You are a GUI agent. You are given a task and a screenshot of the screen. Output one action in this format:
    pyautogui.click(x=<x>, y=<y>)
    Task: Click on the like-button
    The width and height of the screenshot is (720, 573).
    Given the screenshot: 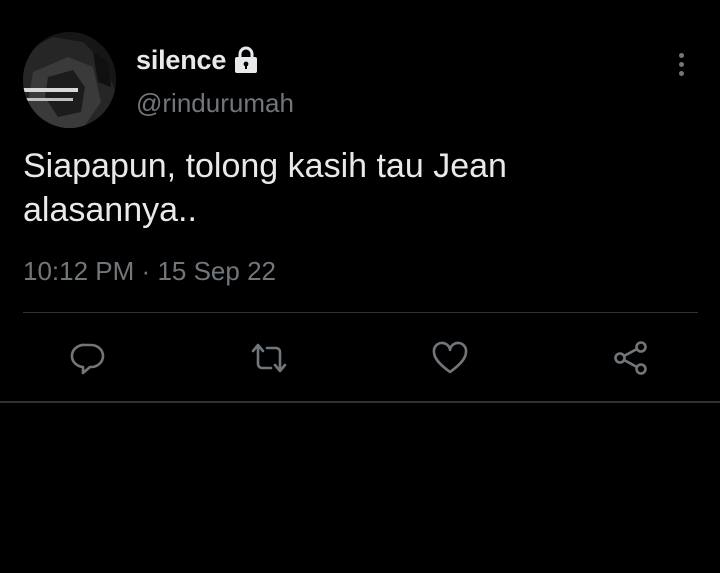 What is the action you would take?
    pyautogui.click(x=450, y=358)
    